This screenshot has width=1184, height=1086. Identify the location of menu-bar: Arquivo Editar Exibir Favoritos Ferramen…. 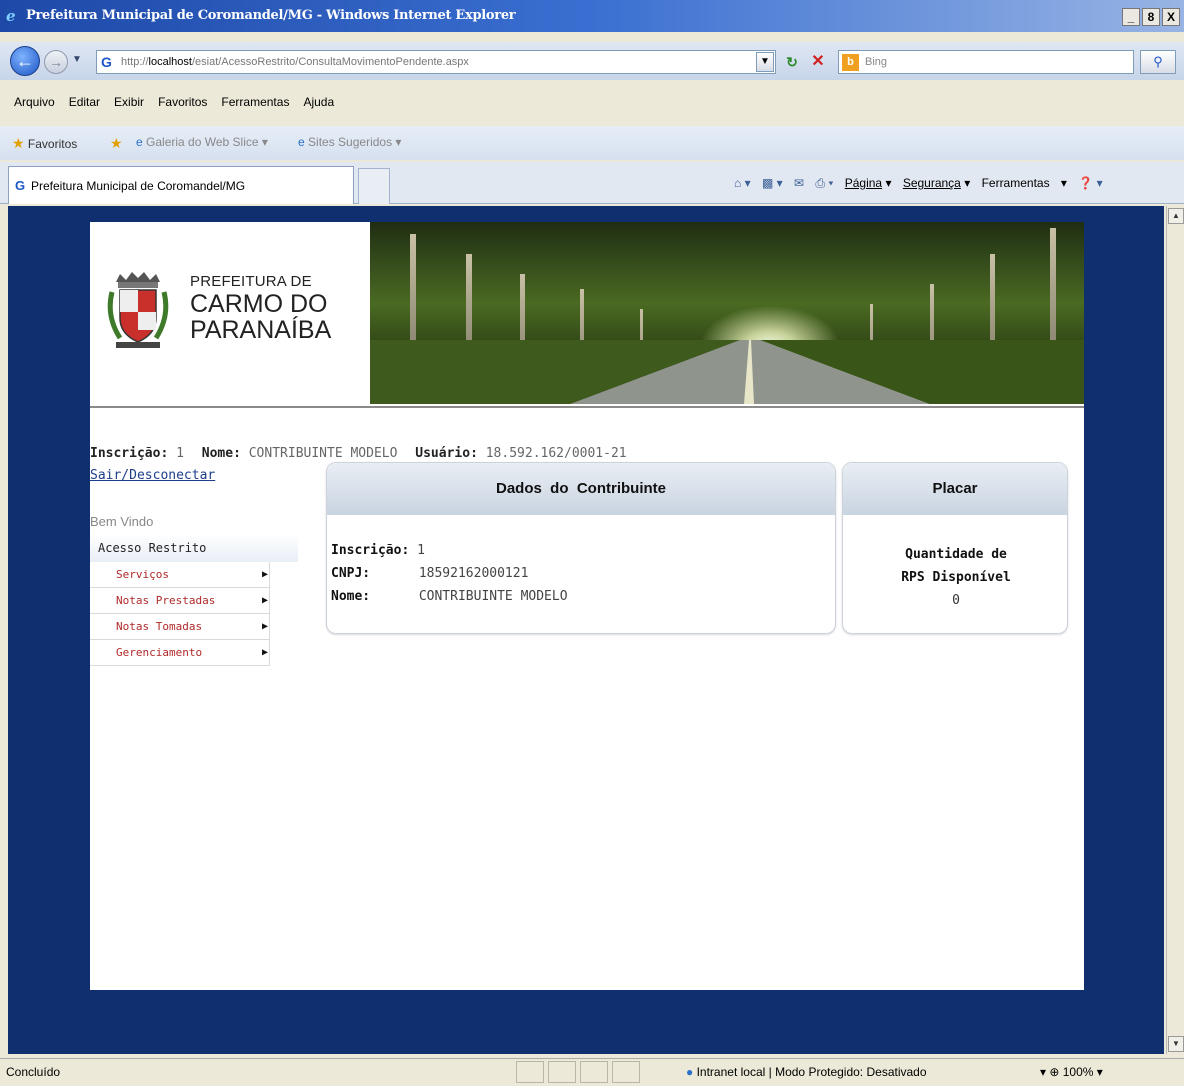
(592, 102).